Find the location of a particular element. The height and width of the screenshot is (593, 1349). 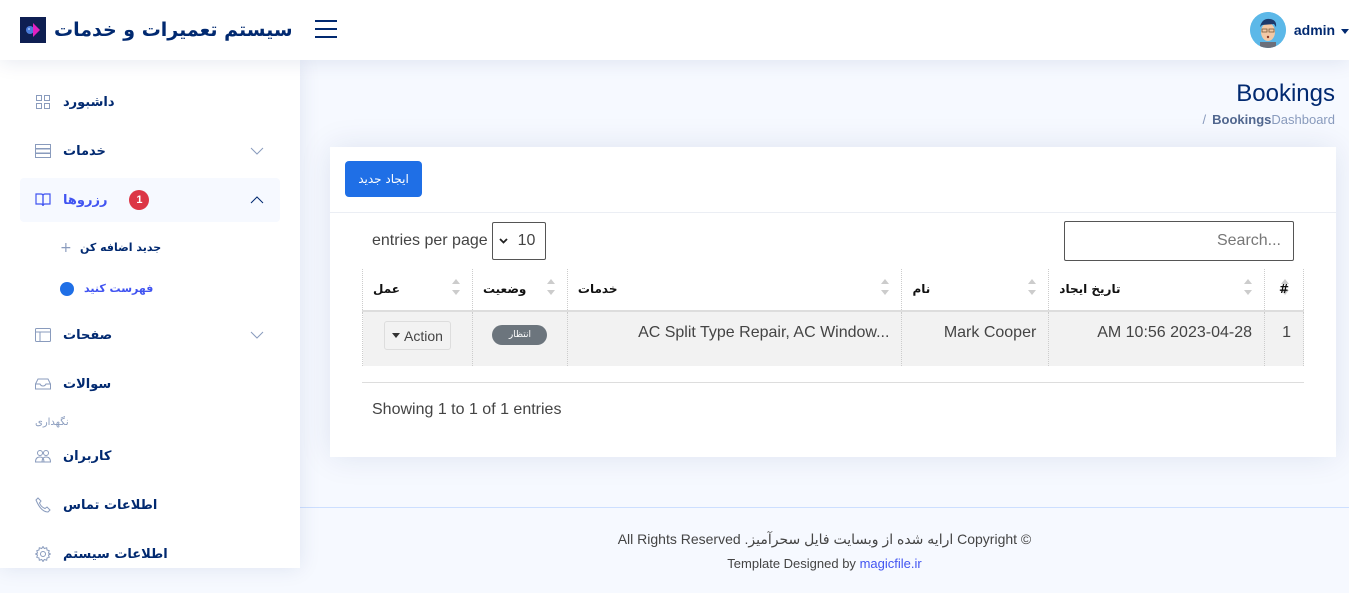

profile-name: admin is located at coordinates (1321, 30).